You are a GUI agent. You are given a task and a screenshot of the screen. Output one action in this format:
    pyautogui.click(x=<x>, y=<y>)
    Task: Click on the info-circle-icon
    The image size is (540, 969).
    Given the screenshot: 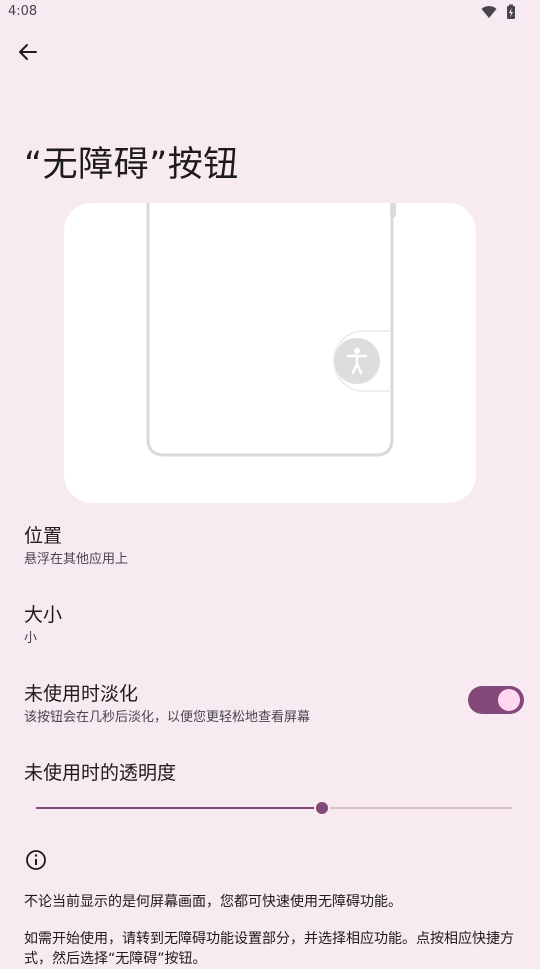 What is the action you would take?
    pyautogui.click(x=36, y=860)
    